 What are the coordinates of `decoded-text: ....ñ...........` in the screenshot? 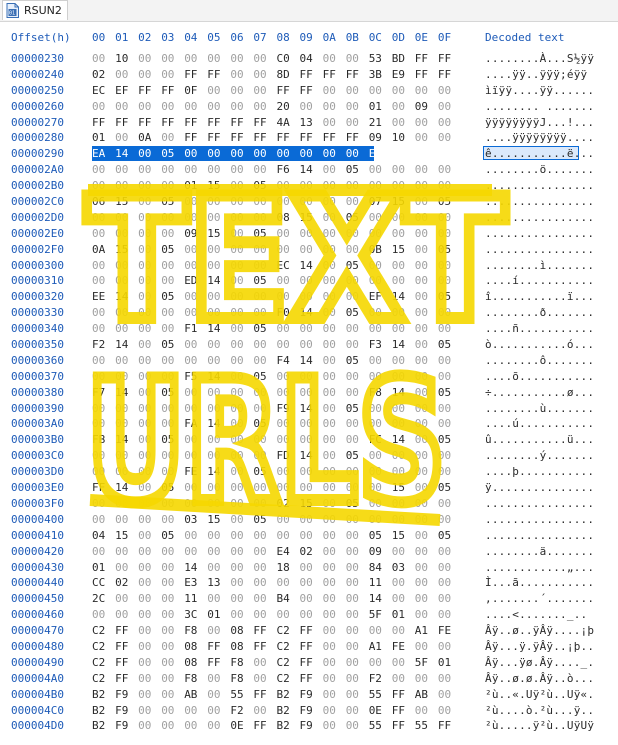 It's located at (539, 329).